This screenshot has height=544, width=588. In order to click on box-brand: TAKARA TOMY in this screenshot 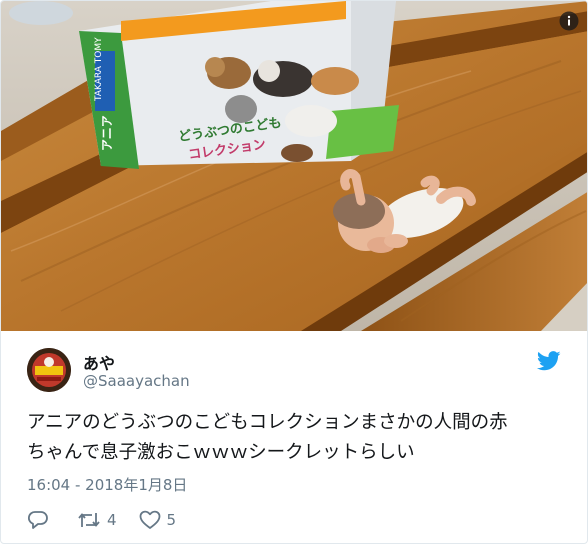, I will do `click(99, 69)`.